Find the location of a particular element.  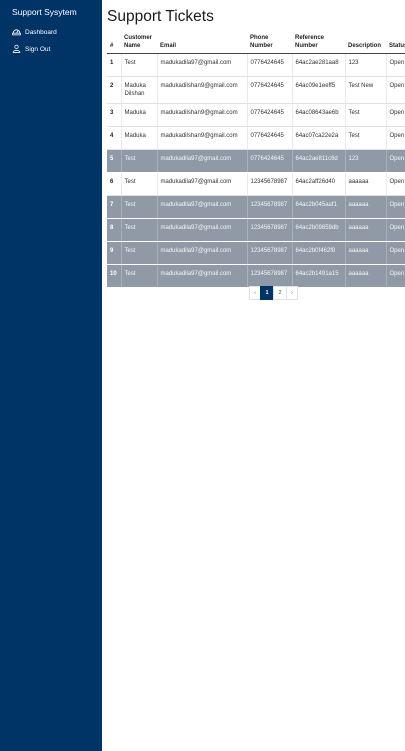

row-number: 8 is located at coordinates (114, 230).